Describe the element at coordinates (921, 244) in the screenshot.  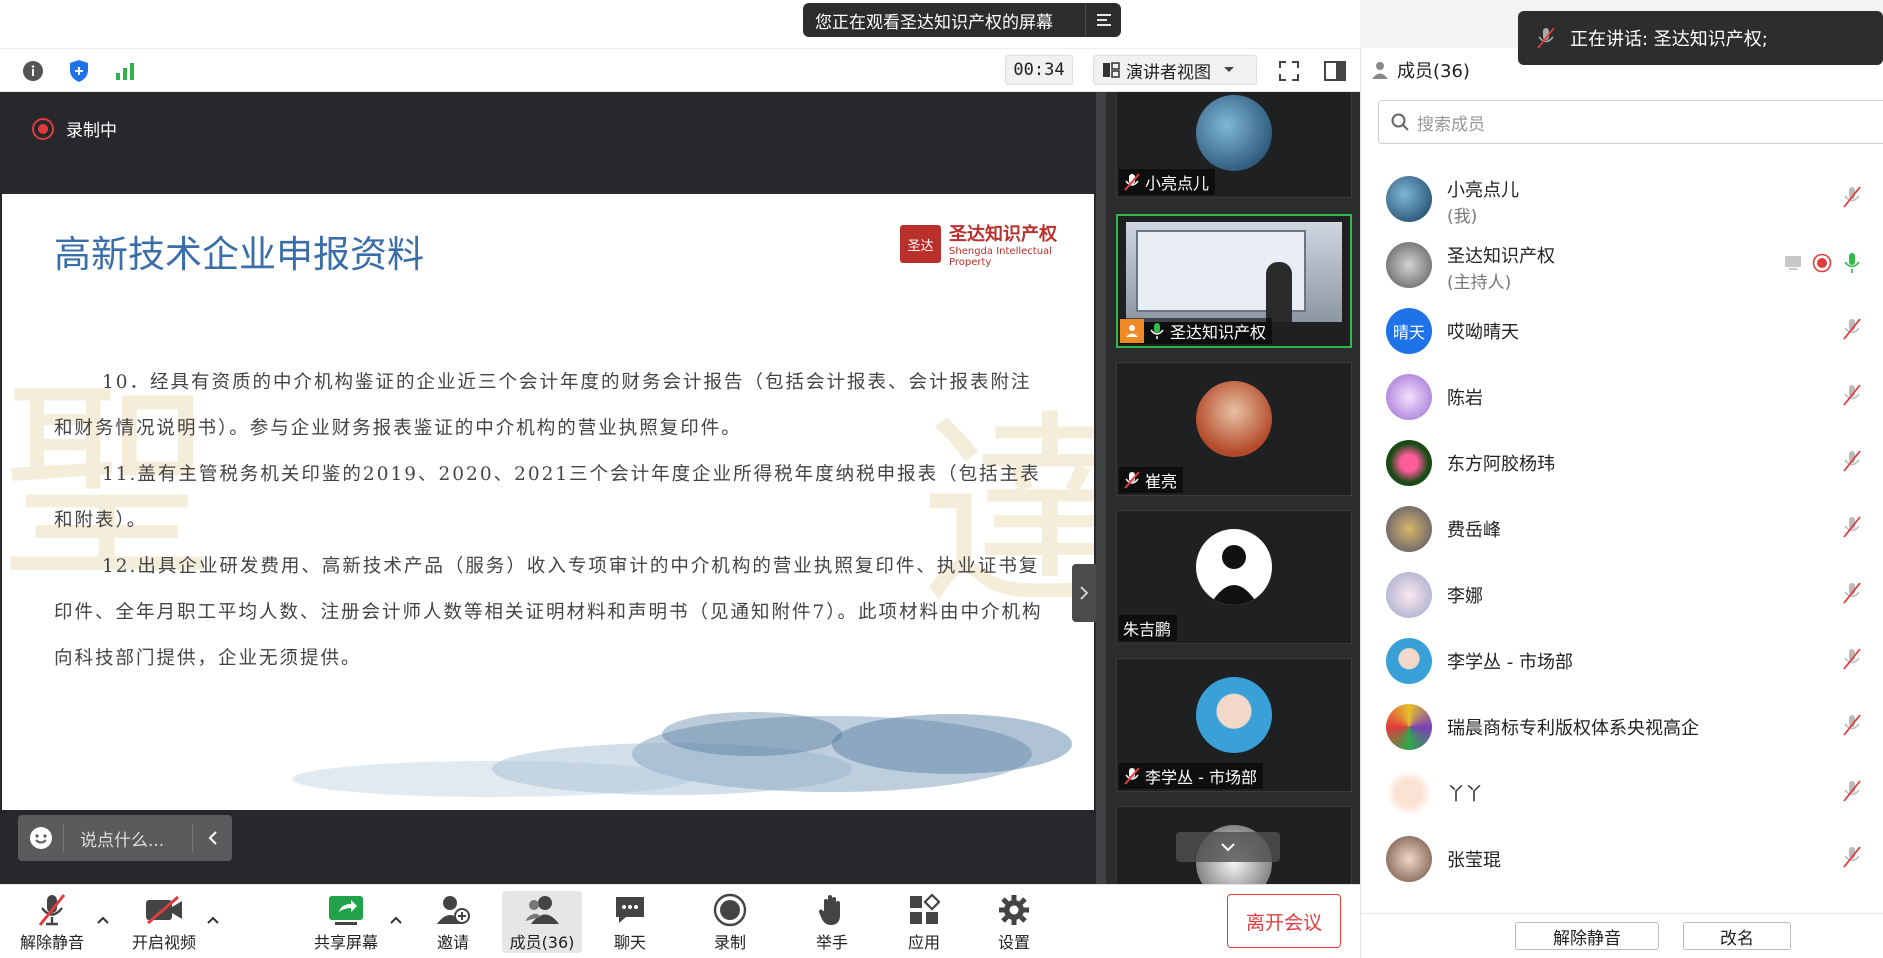
I see `brand-seal: 圣达` at that location.